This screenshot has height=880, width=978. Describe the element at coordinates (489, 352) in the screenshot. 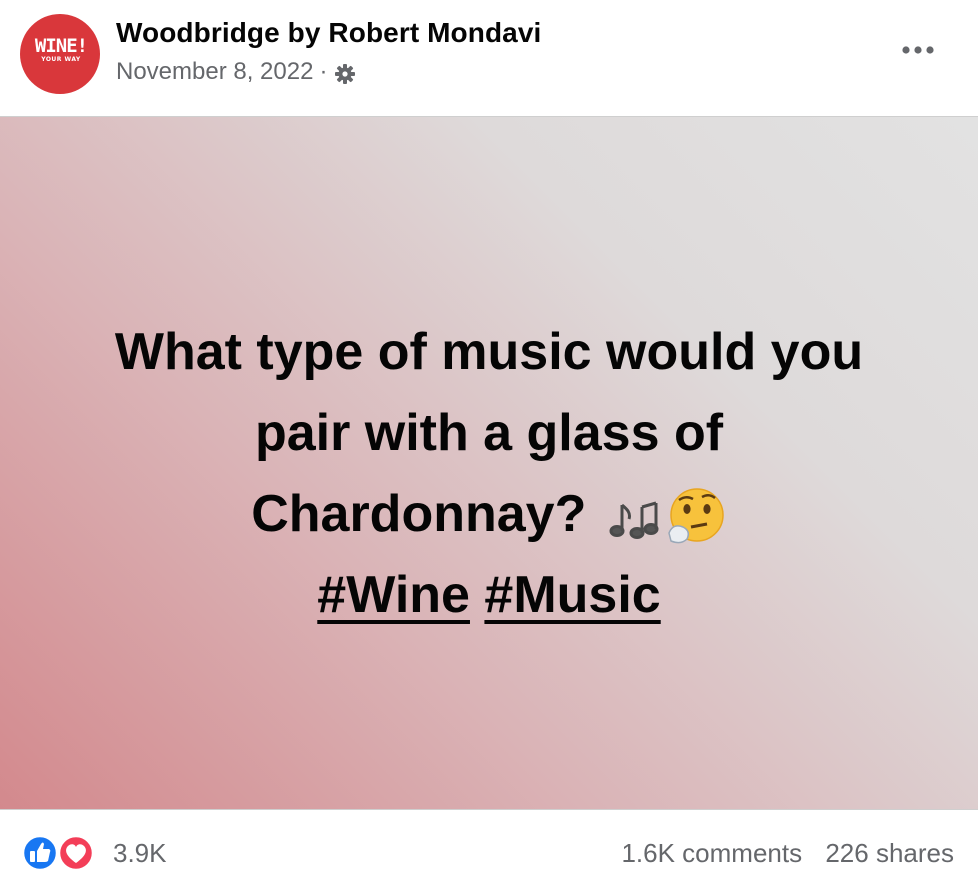

I see `post-text-line: What type of music would you` at that location.